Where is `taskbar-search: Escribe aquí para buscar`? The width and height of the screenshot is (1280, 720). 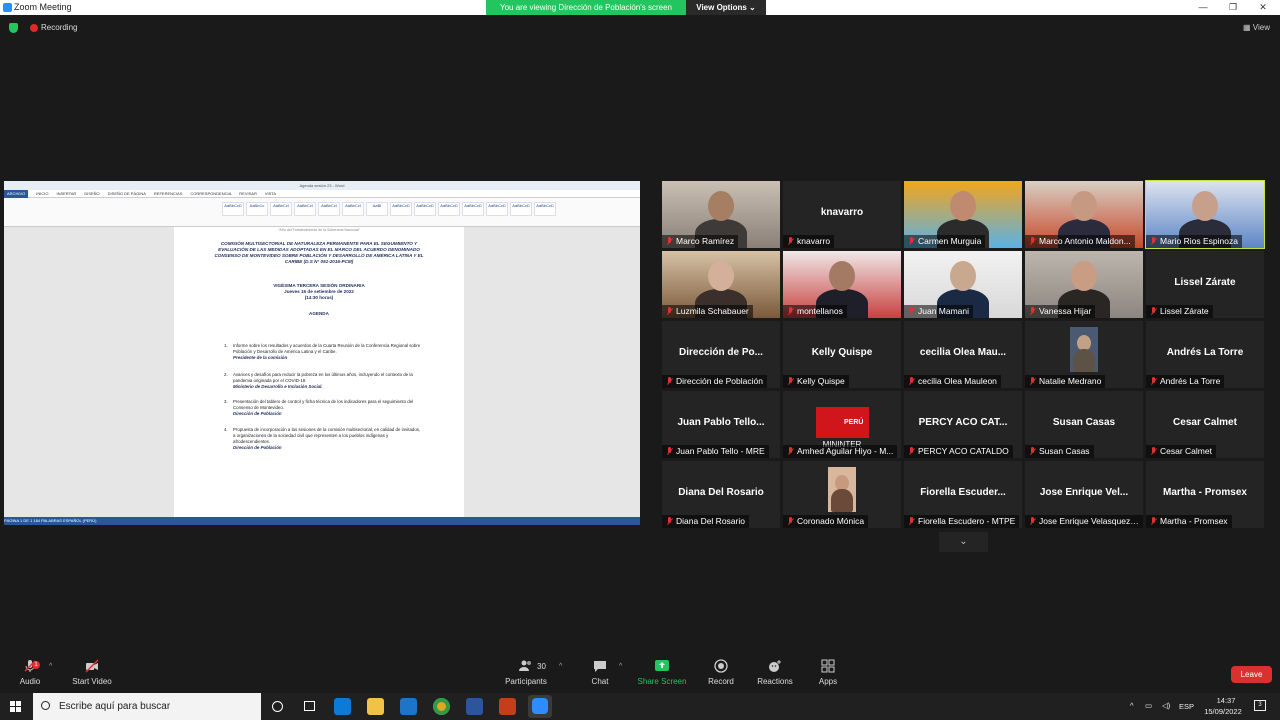 taskbar-search: Escribe aquí para buscar is located at coordinates (147, 706).